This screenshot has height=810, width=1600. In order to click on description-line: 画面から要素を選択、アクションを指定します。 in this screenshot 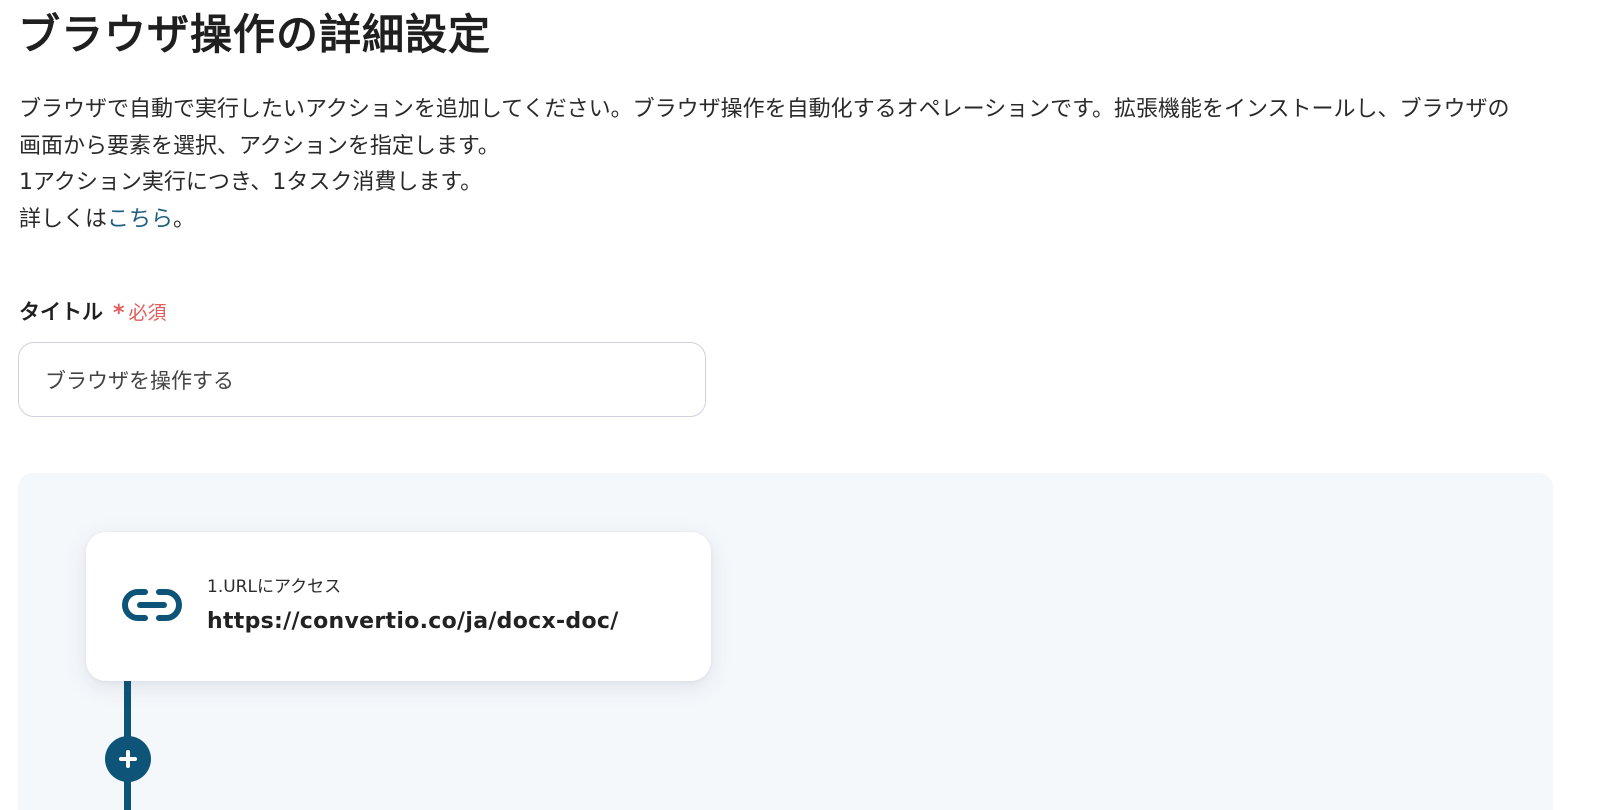, I will do `click(259, 146)`.